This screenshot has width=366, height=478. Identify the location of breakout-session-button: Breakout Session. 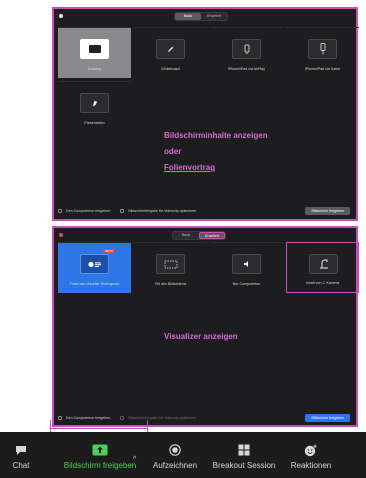
(244, 455).